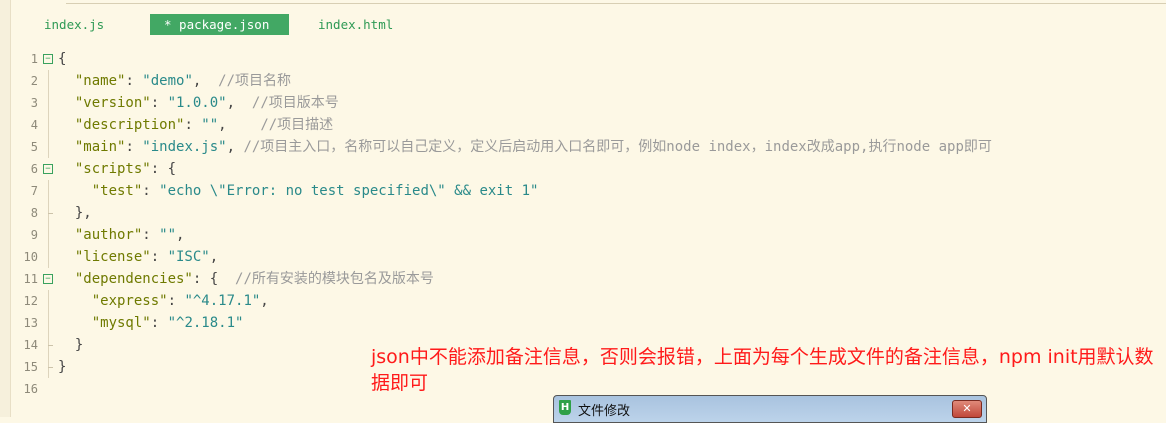 The height and width of the screenshot is (423, 1166). Describe the element at coordinates (112, 169) in the screenshot. I see `json-key: "scripts"` at that location.